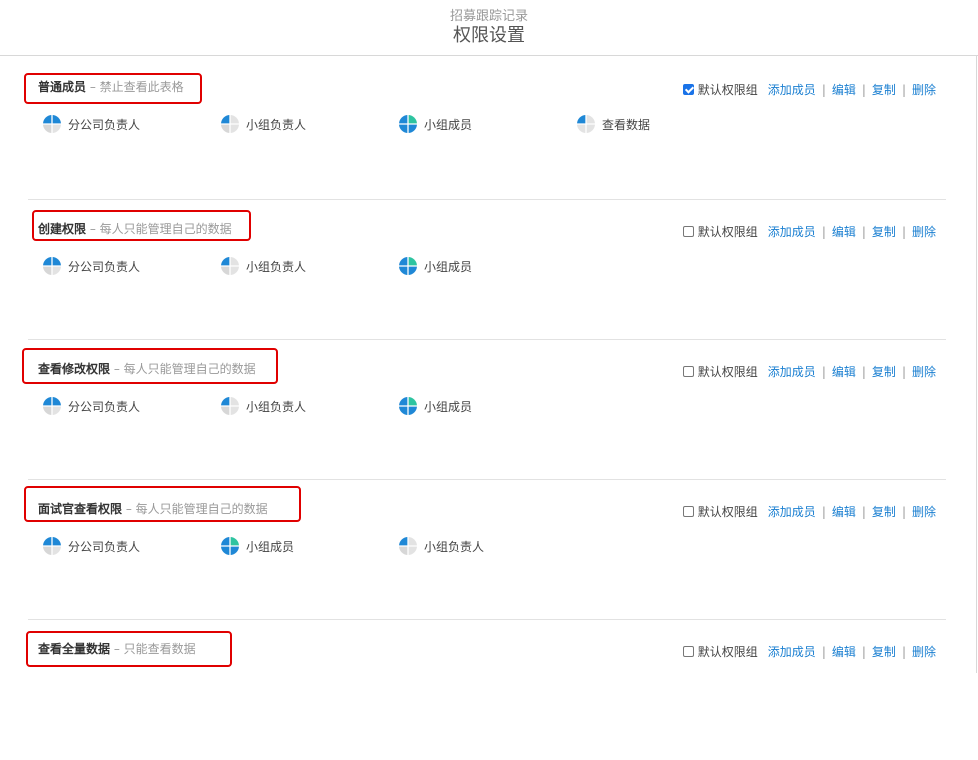  Describe the element at coordinates (62, 229) in the screenshot. I see `group-name: 创建权限` at that location.